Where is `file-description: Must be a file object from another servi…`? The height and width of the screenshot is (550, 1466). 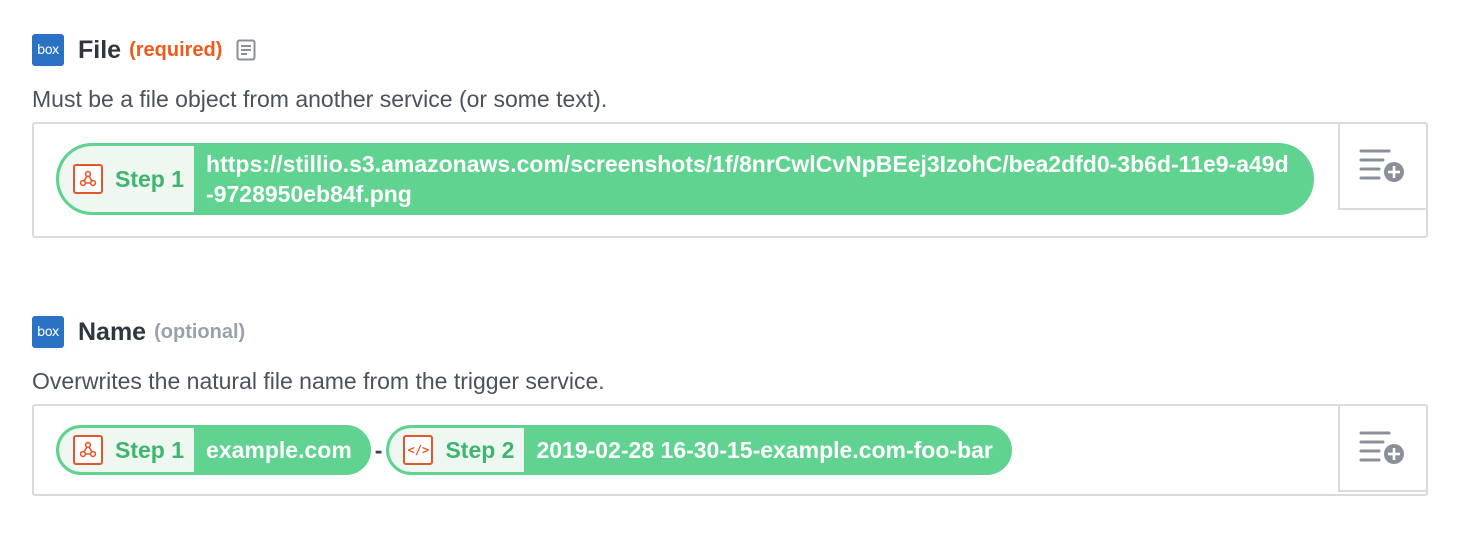 file-description: Must be a file object from another servi… is located at coordinates (320, 99).